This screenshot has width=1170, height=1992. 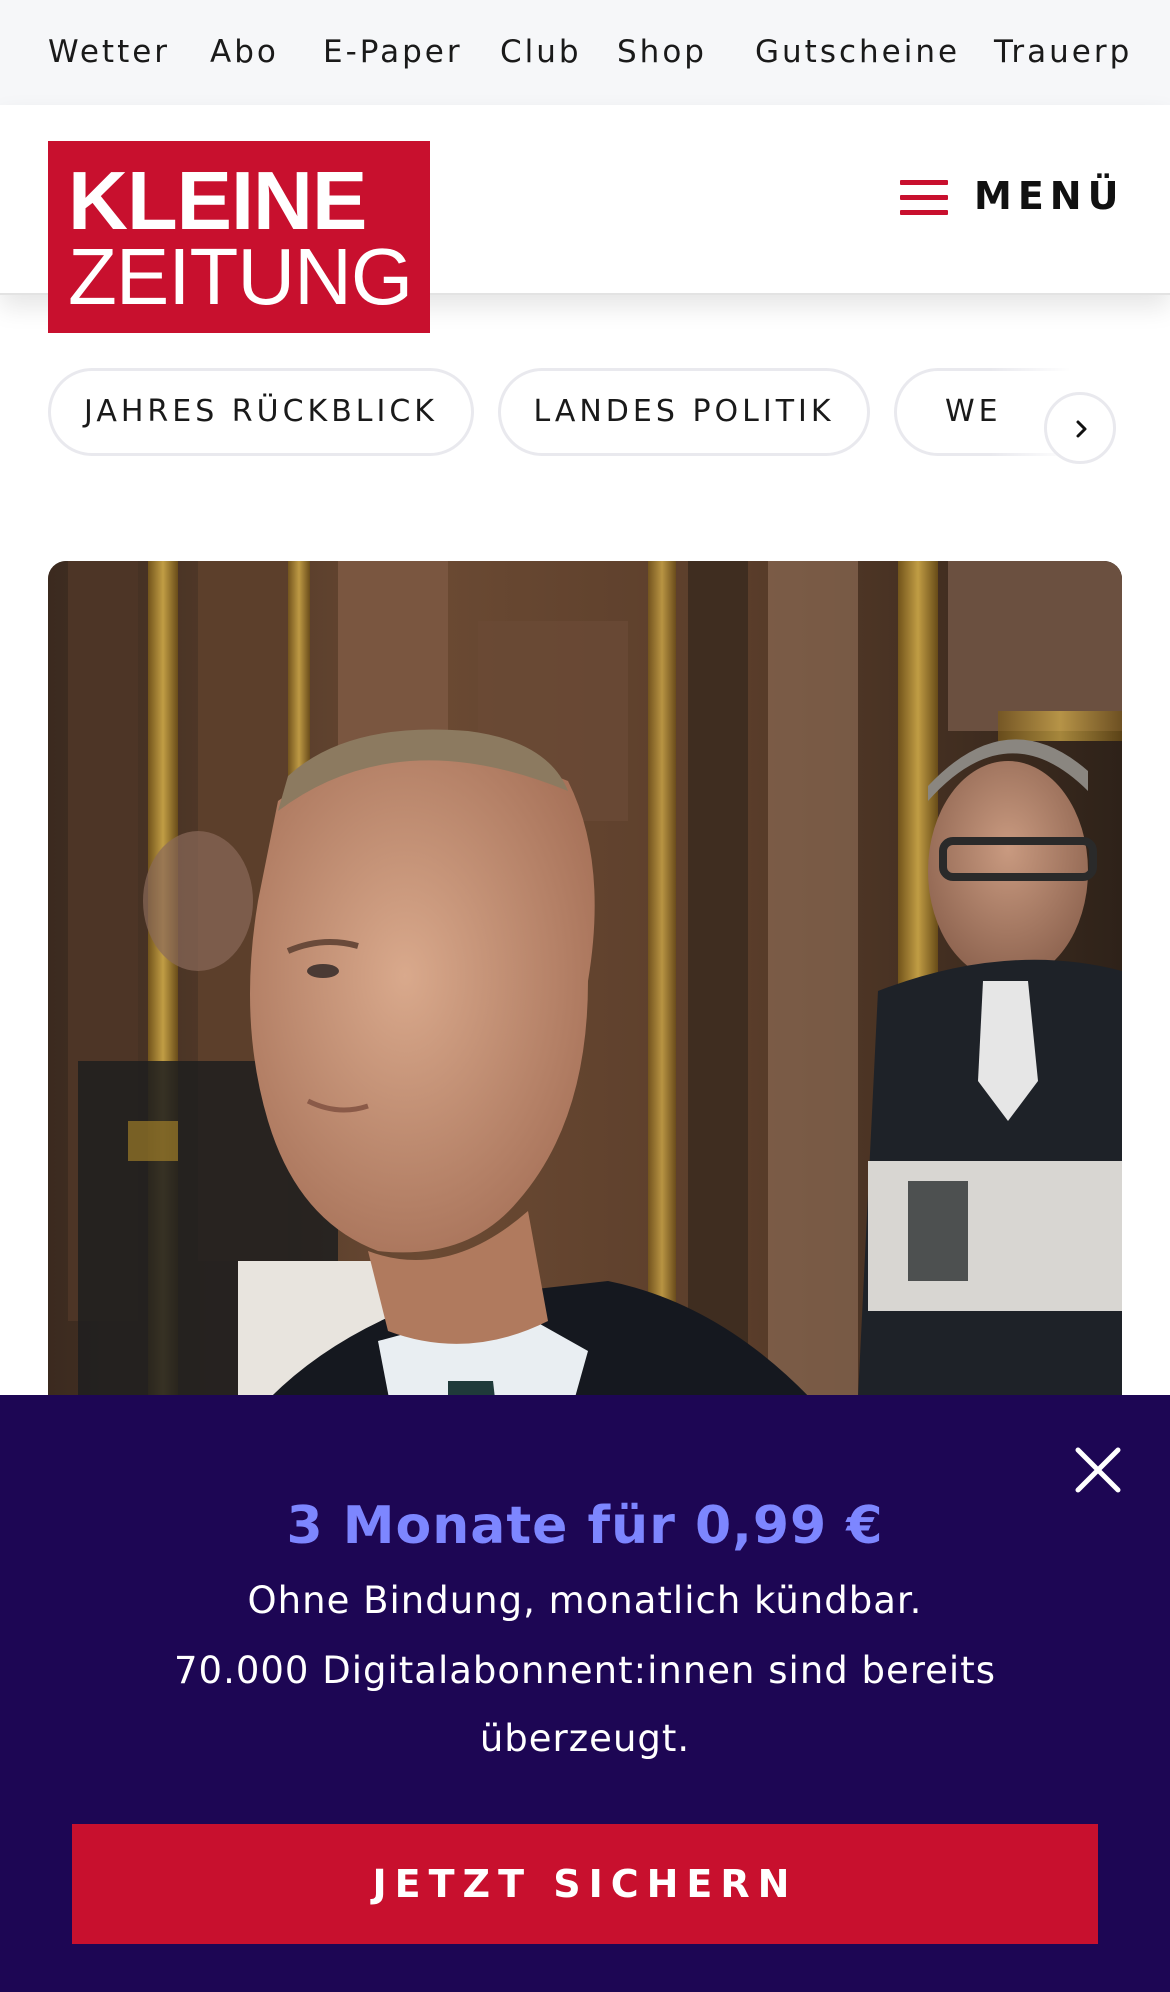 I want to click on menu-button: MENÜ, so click(x=1008, y=196).